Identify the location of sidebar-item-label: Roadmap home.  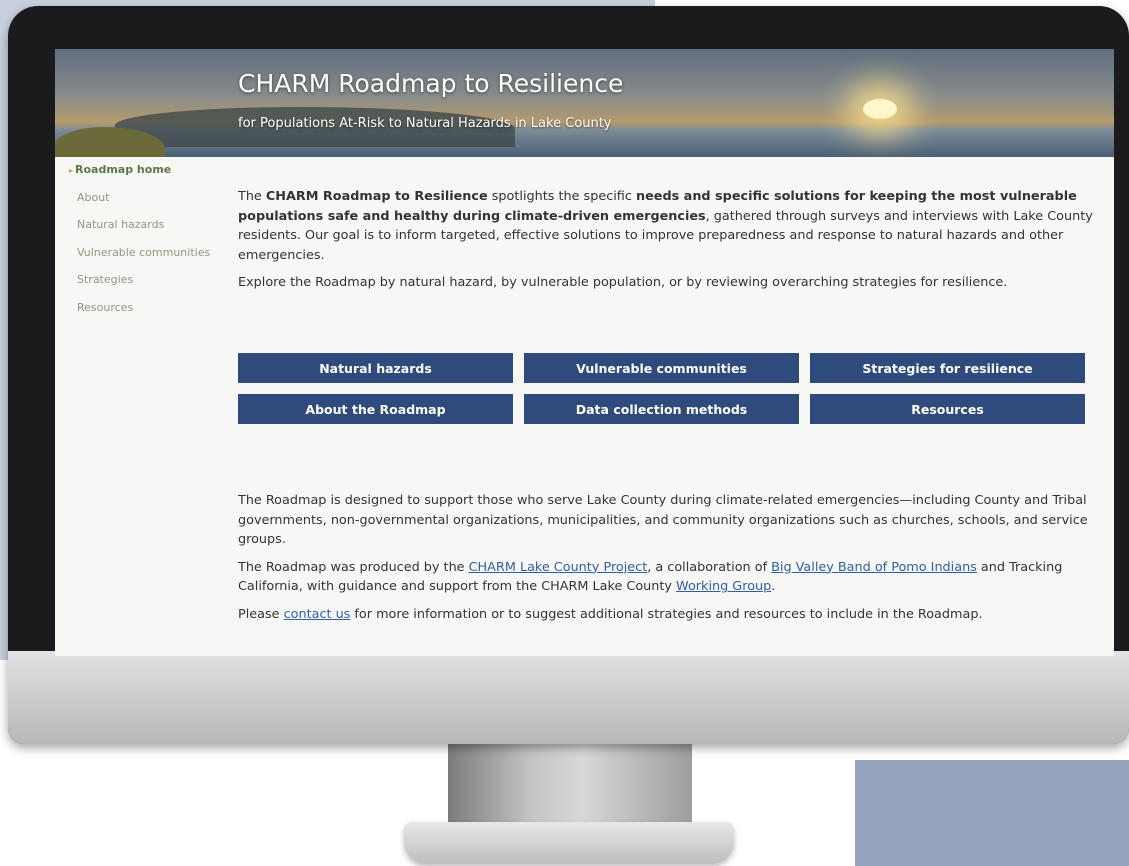
(123, 169).